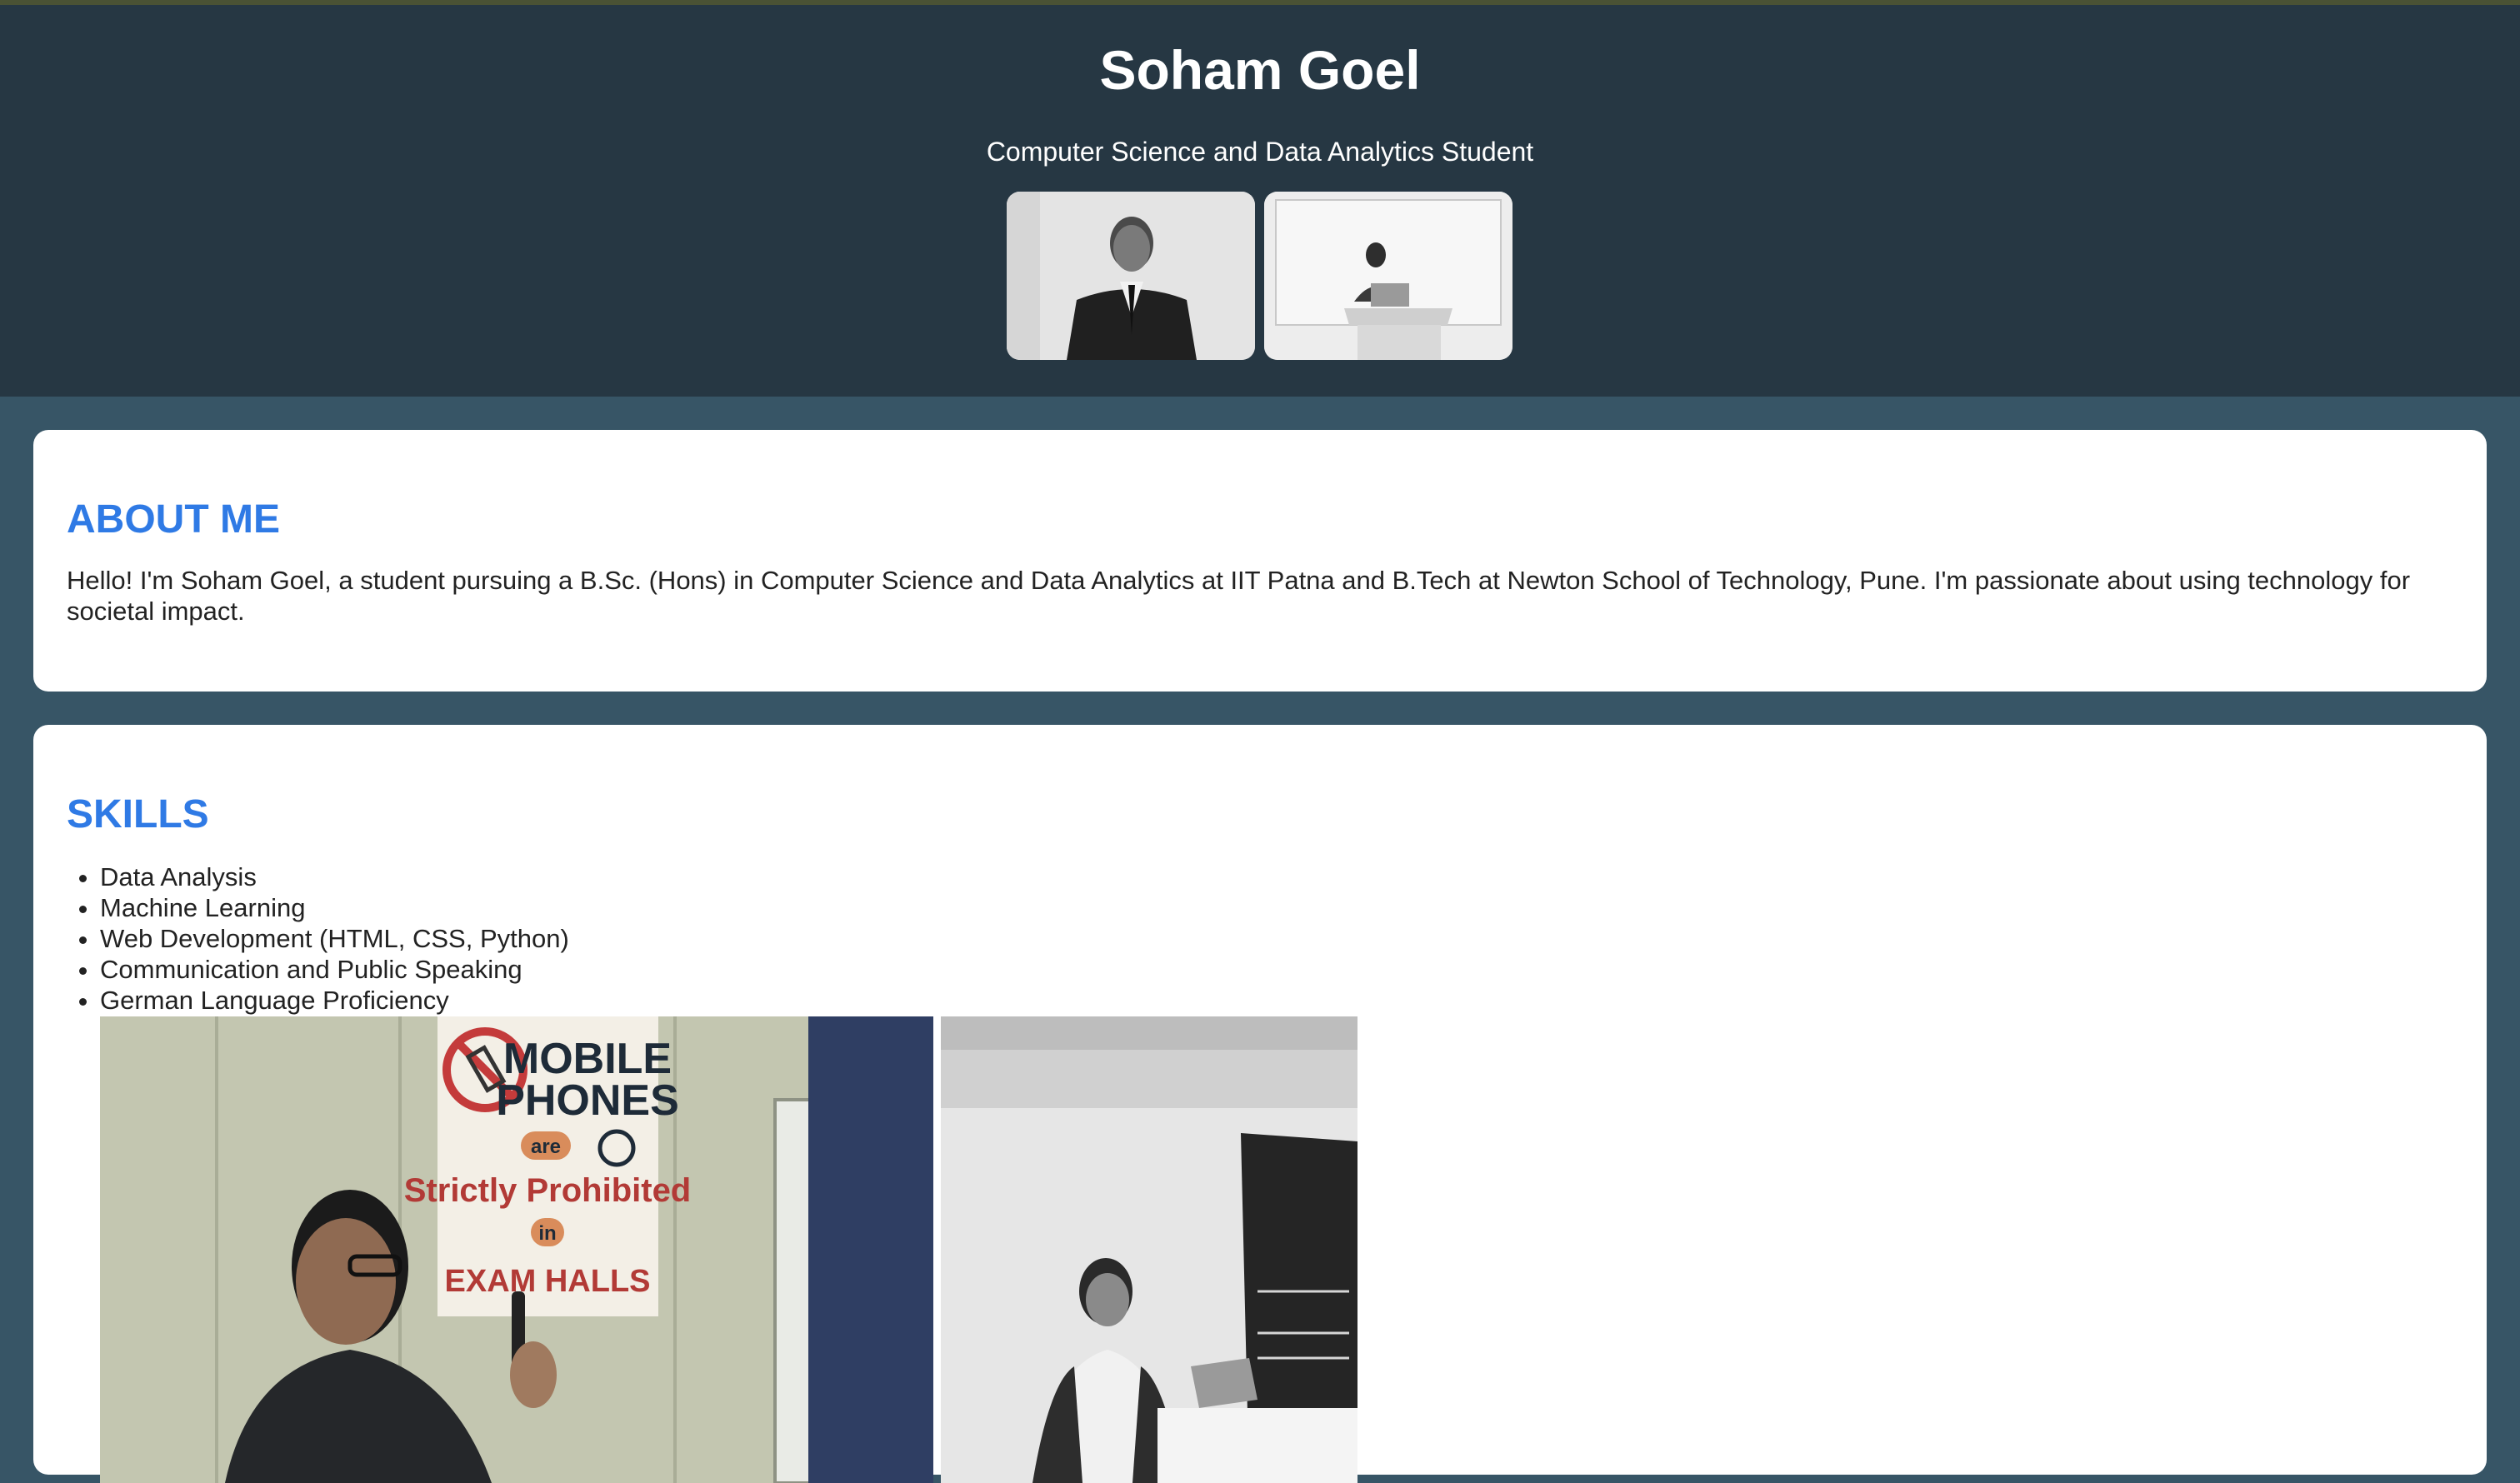 The width and height of the screenshot is (2520, 1483). I want to click on exam-sign-line2: PHONES, so click(587, 1101).